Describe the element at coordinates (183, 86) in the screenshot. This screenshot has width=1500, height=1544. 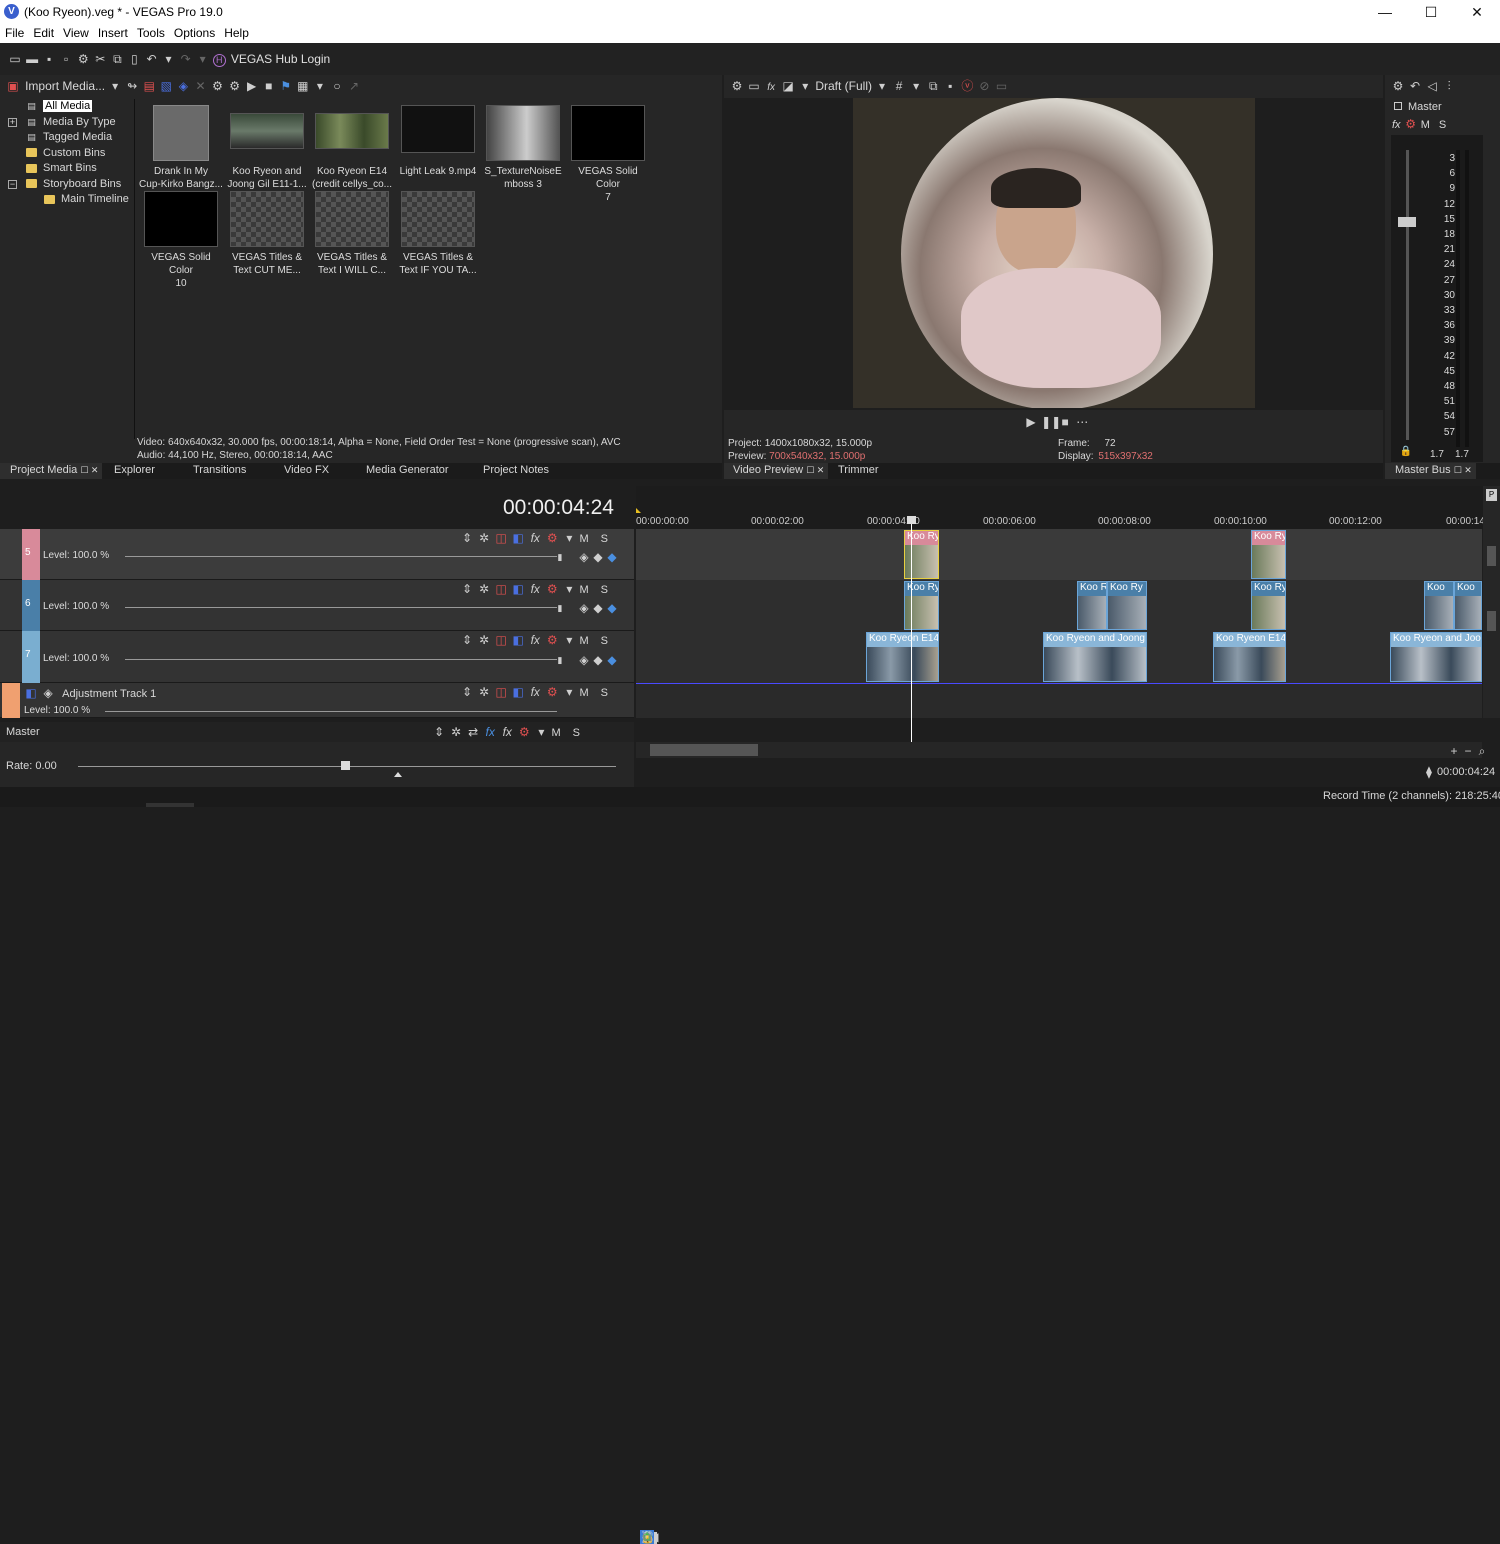
I see `media-fx-icon: ◈` at that location.